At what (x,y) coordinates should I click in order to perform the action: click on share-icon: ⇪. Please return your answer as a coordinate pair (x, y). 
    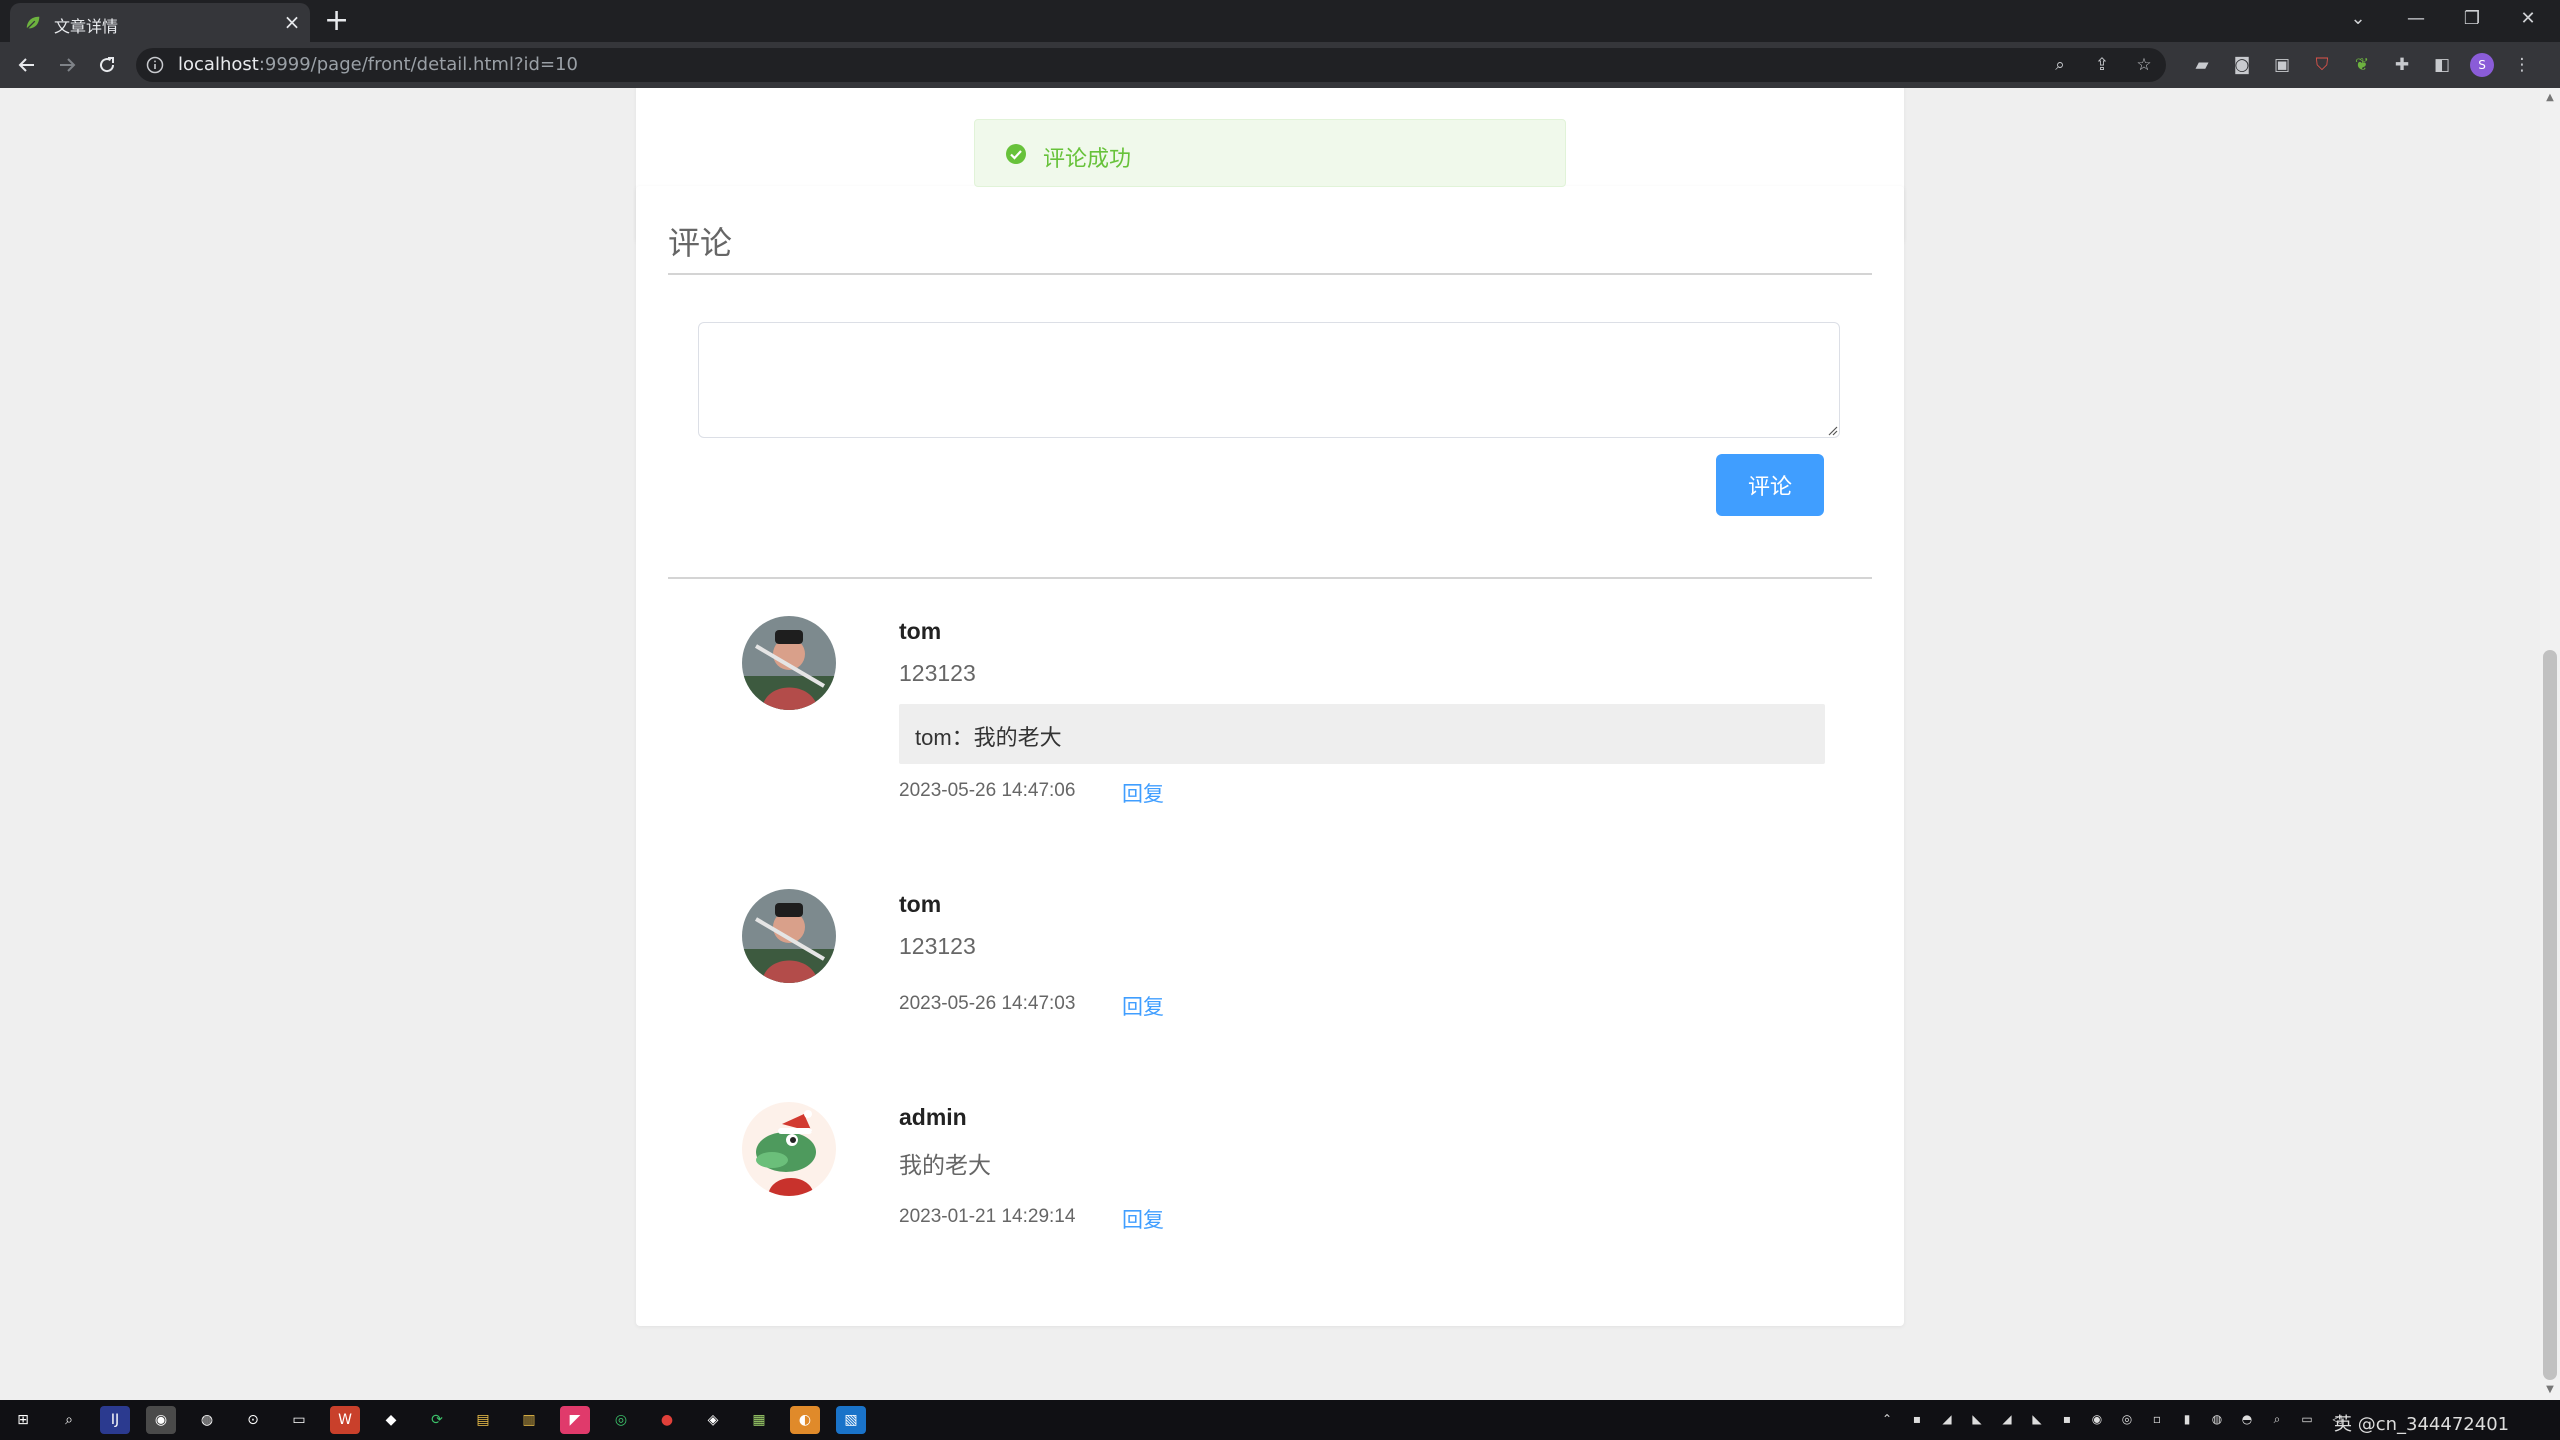
    Looking at the image, I should click on (2102, 65).